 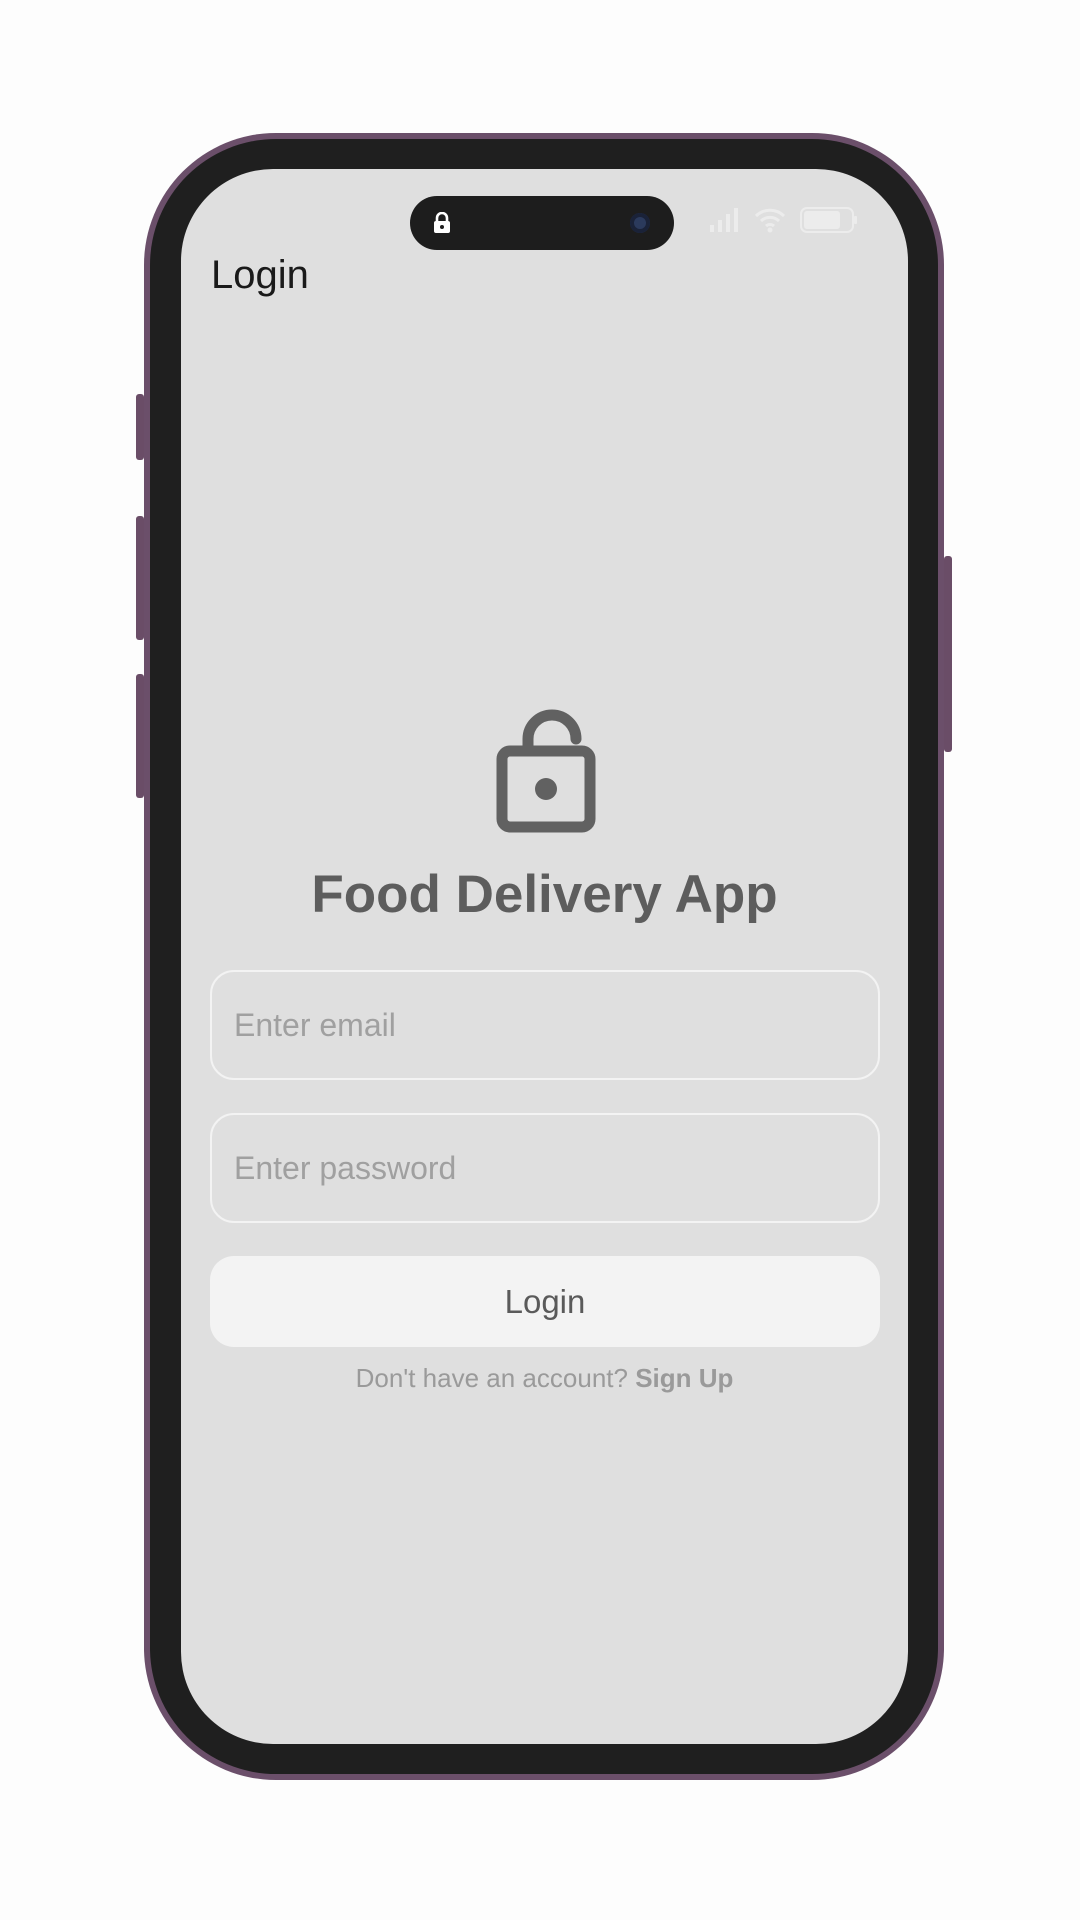 What do you see at coordinates (546, 771) in the screenshot?
I see `open-lock-icon` at bounding box center [546, 771].